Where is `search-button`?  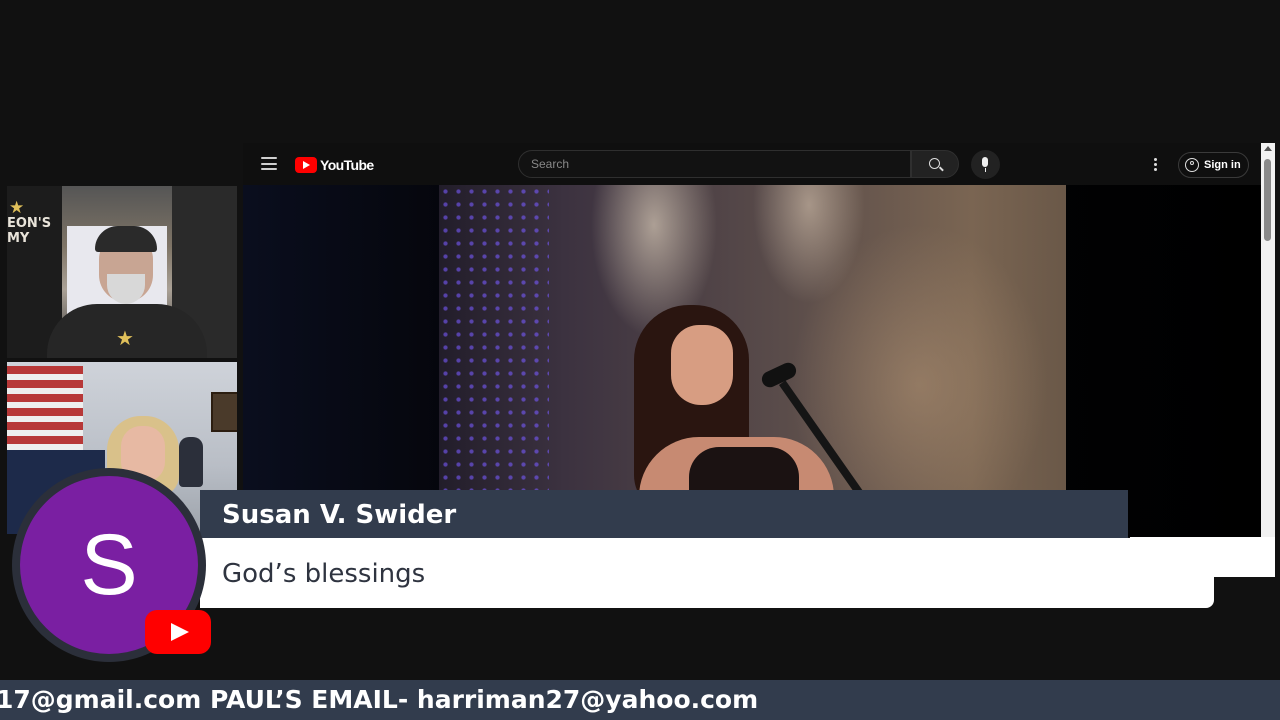 search-button is located at coordinates (935, 164).